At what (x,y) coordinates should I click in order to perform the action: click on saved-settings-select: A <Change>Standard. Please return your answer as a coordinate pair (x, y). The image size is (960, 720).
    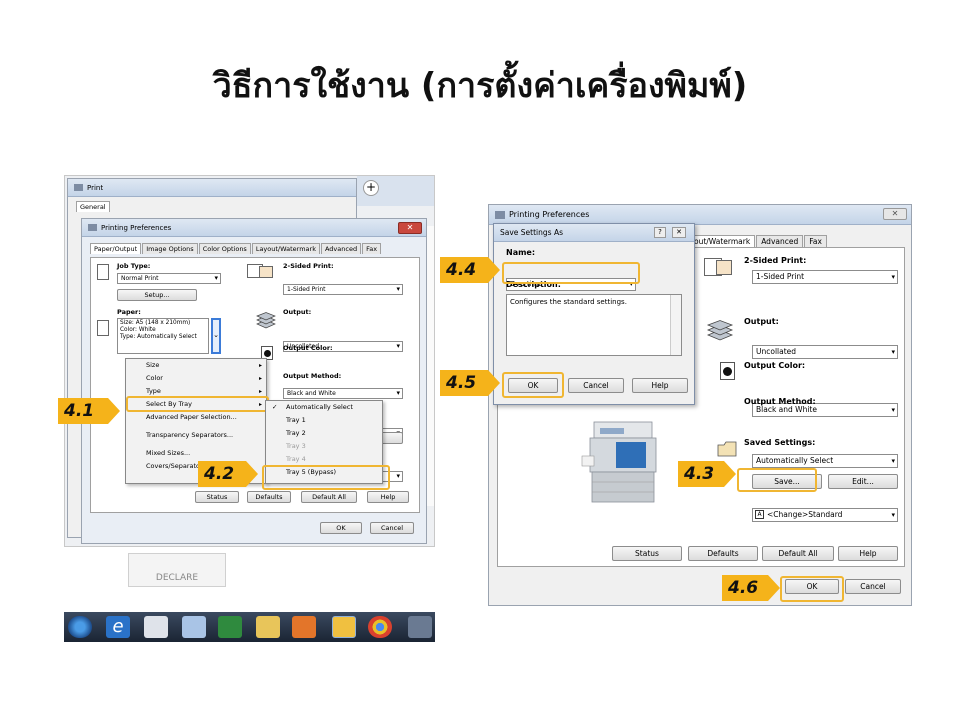
    Looking at the image, I should click on (825, 515).